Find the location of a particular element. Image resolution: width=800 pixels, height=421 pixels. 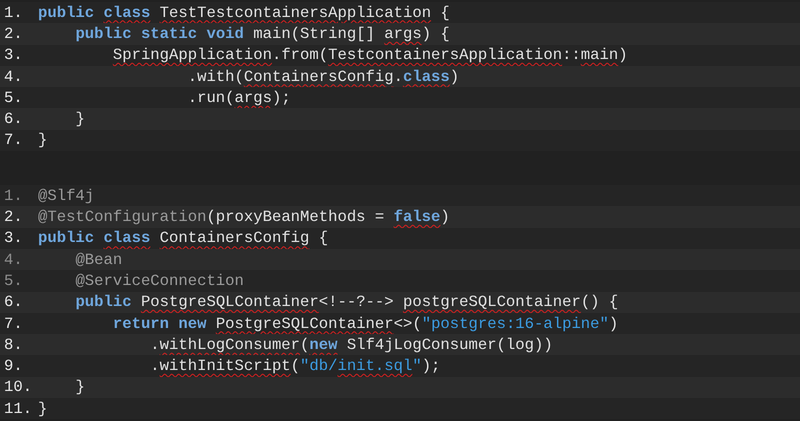

code-line: SpringApplication.from(TestcontainersApplication::main) is located at coordinates (370, 55).